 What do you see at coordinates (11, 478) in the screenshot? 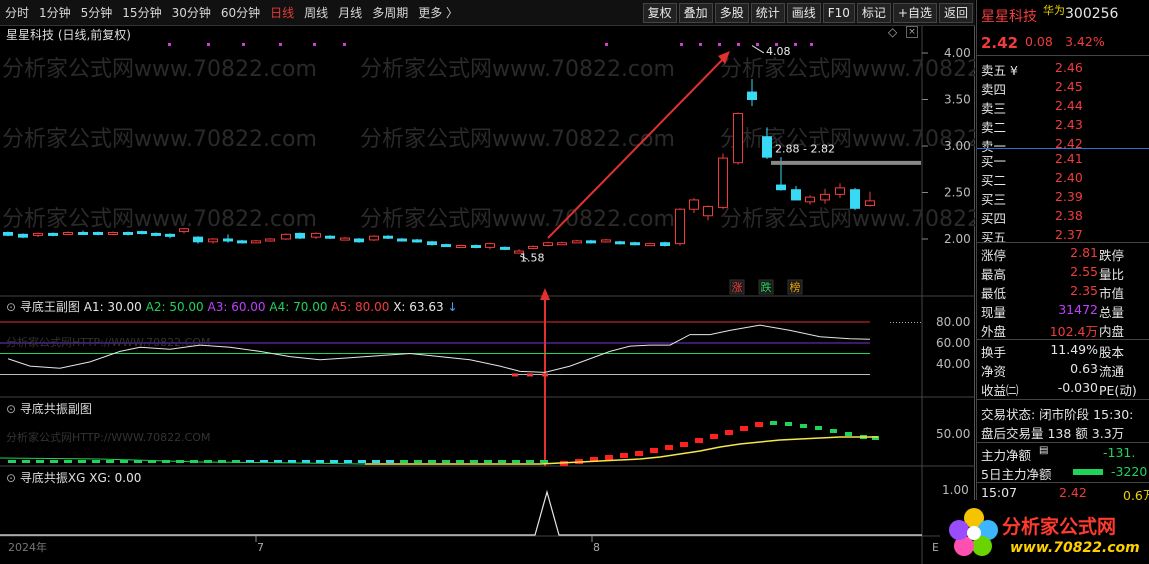
I see `pane4-toggle-icon: ⊙` at bounding box center [11, 478].